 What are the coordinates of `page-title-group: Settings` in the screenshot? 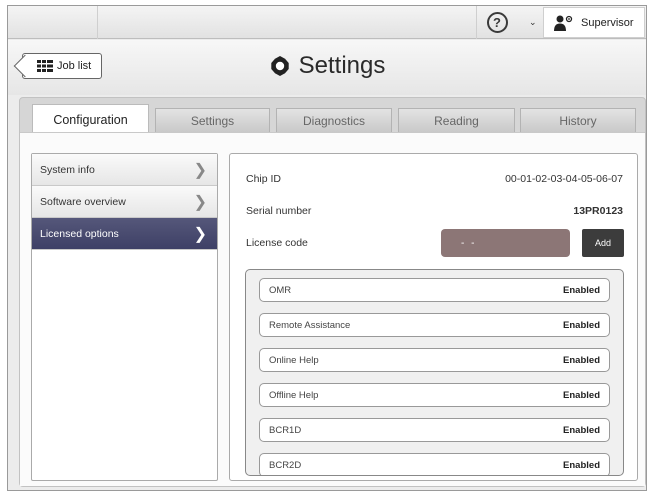 It's located at (327, 66).